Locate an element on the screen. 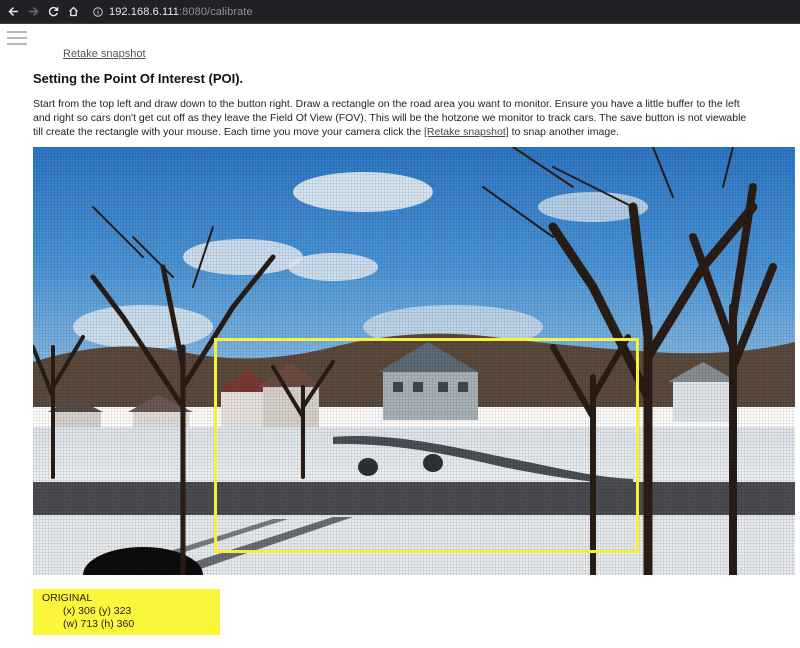  home-icon is located at coordinates (73, 11).